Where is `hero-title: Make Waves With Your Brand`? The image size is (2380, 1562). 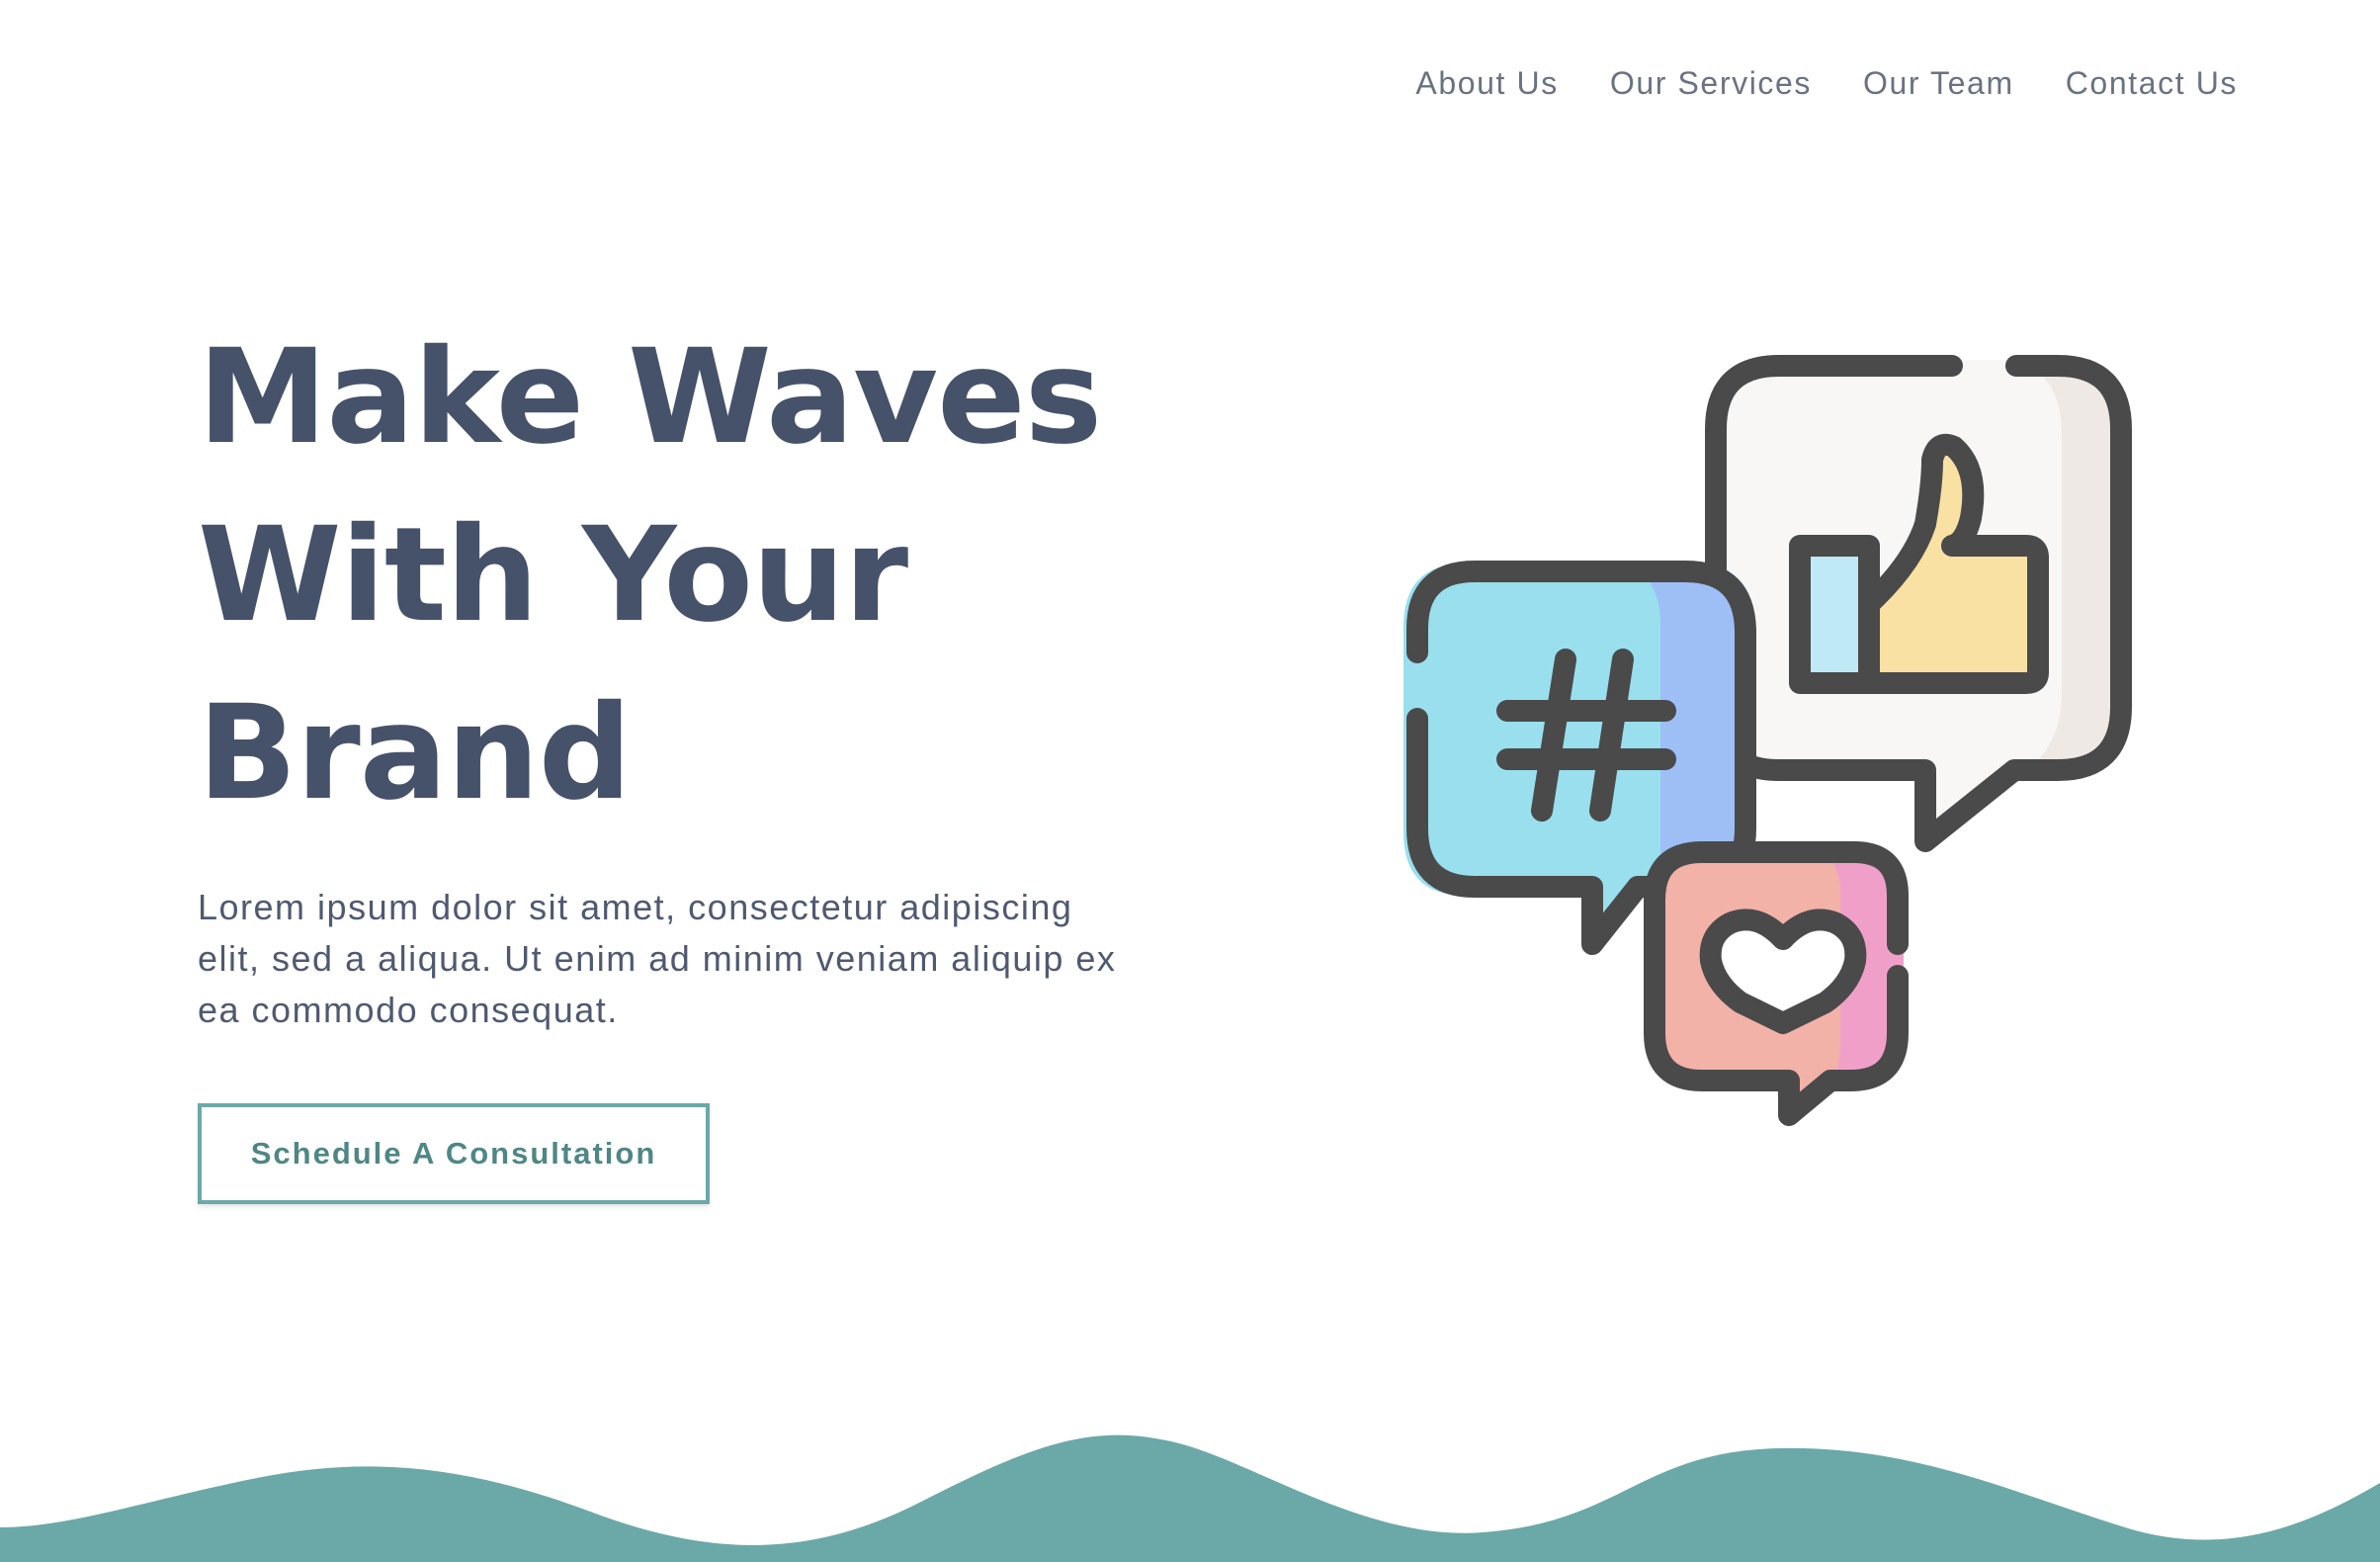 hero-title: Make Waves With Your Brand is located at coordinates (692, 575).